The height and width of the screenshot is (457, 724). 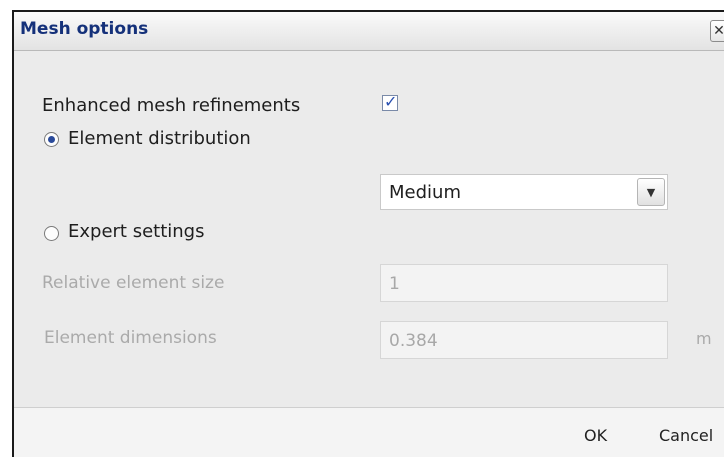 What do you see at coordinates (524, 340) in the screenshot?
I see `element-dimensions-input: 0.384` at bounding box center [524, 340].